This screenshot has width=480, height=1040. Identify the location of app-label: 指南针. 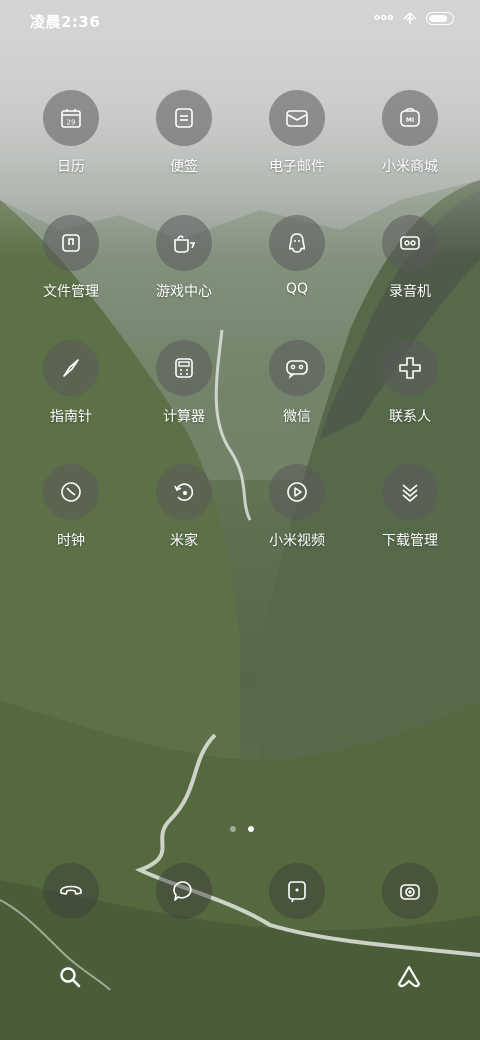
(71, 417).